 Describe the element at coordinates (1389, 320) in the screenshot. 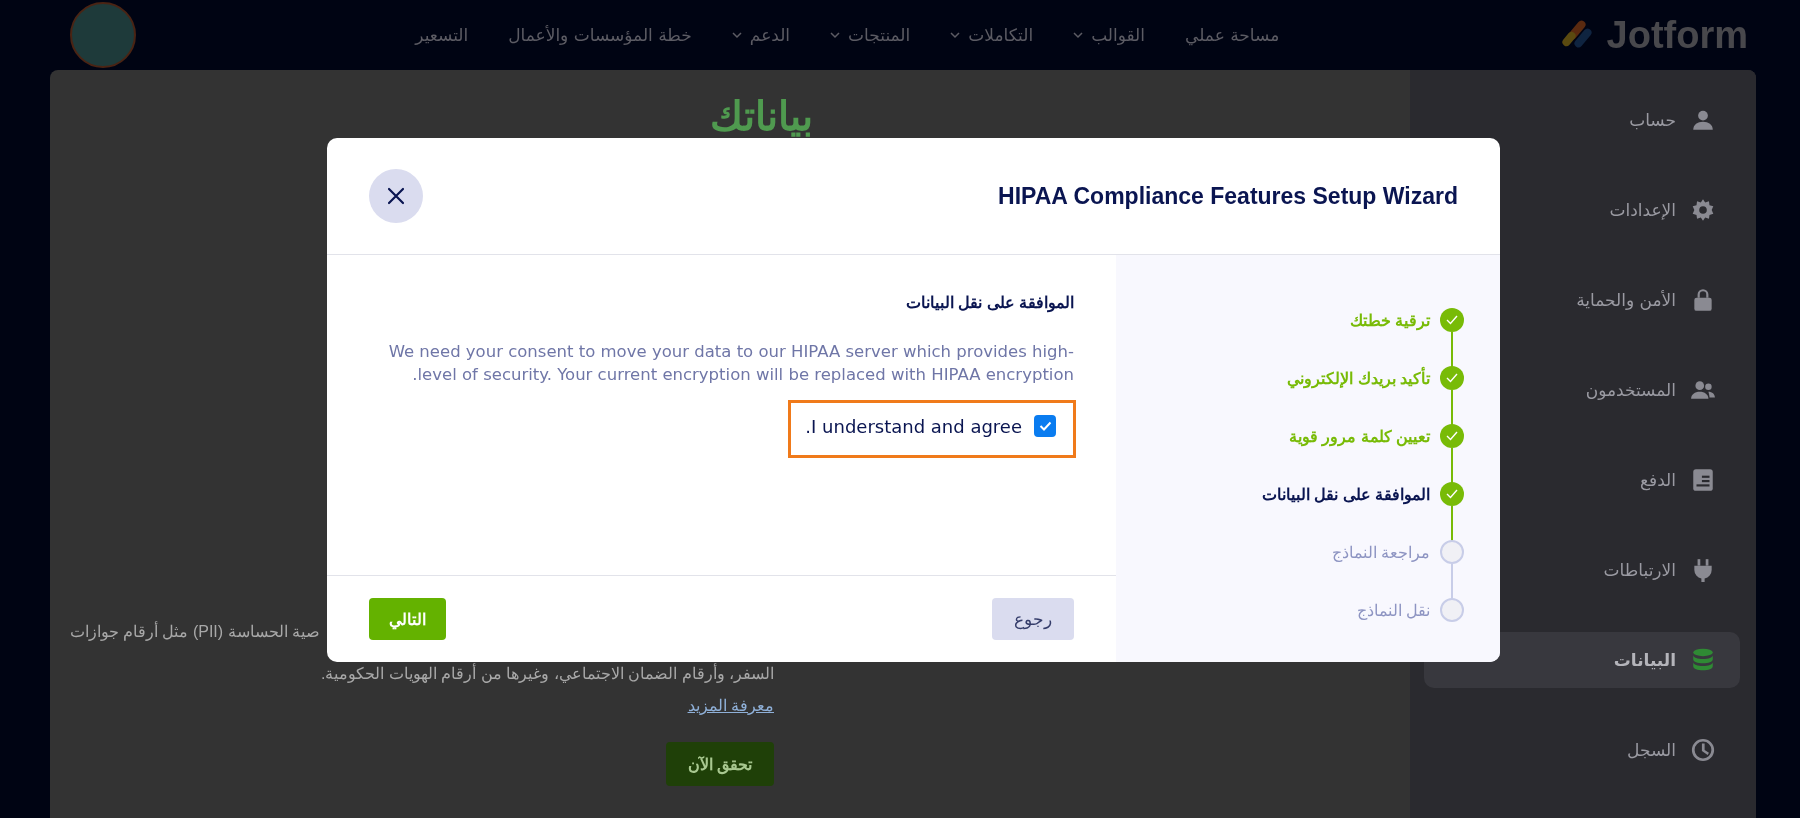

I see `step-label: ترقية خطتك` at that location.